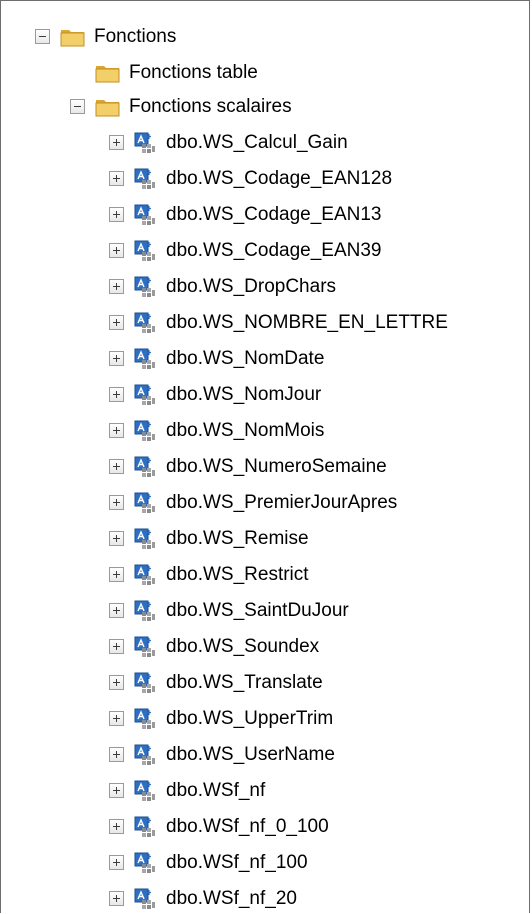 The image size is (532, 914). I want to click on tree-node-label: dbo.WS_NOMBRE_EN_LETTRE, so click(307, 322).